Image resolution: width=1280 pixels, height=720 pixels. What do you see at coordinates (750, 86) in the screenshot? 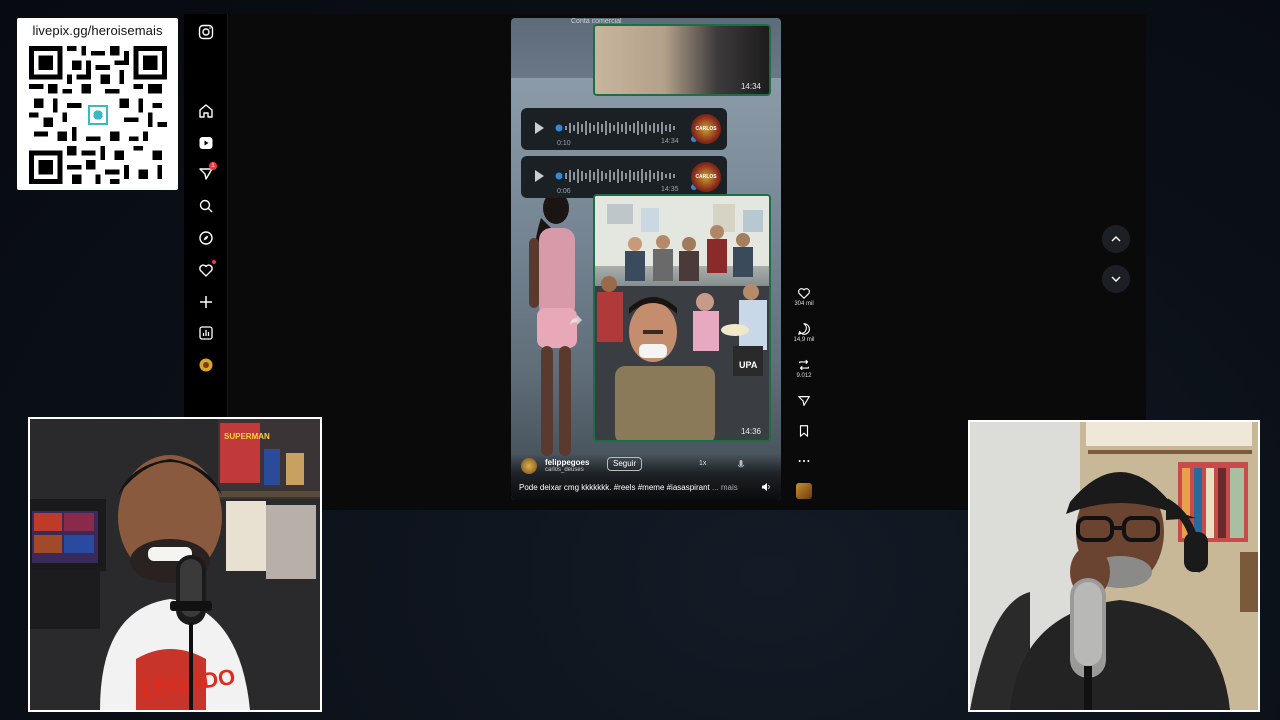
I see `top-photo-time: 14:34` at bounding box center [750, 86].